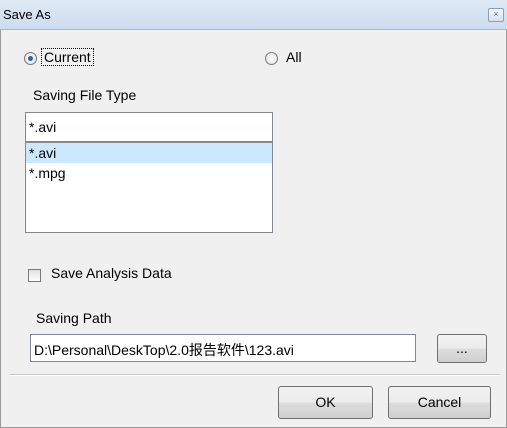  Describe the element at coordinates (253, 15) in the screenshot. I see `title-bar: Save As ×` at that location.